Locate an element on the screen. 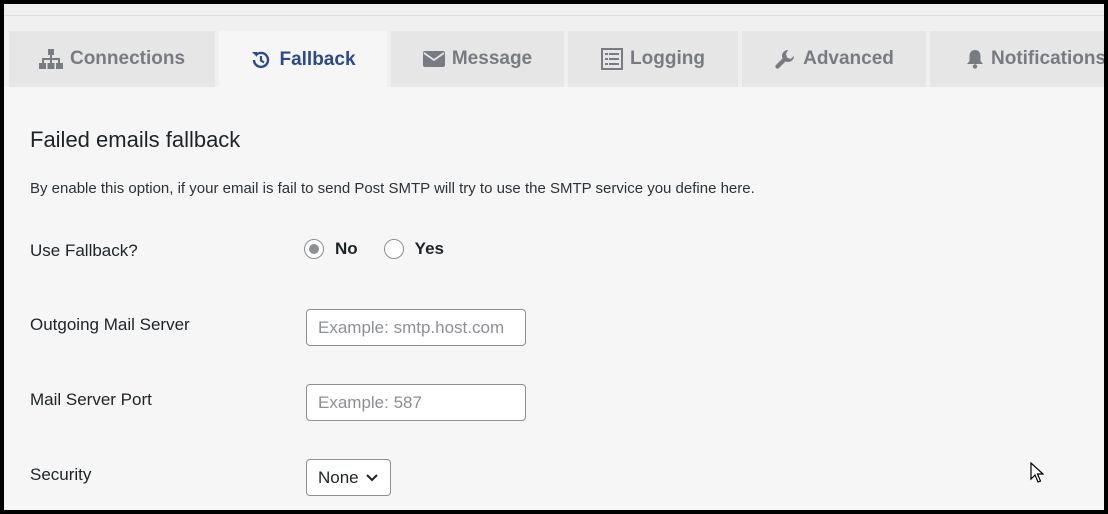 This screenshot has height=514, width=1108. tab-label: Fallback is located at coordinates (317, 59).